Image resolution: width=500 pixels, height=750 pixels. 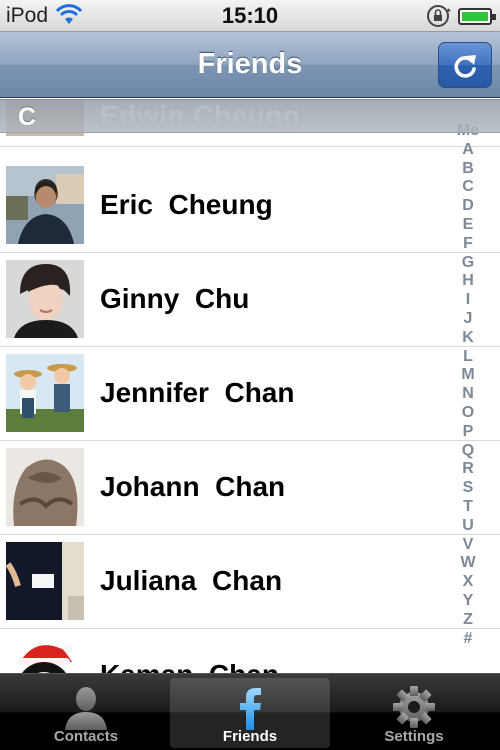 I want to click on friend-name: Ginny Chu, so click(x=175, y=298).